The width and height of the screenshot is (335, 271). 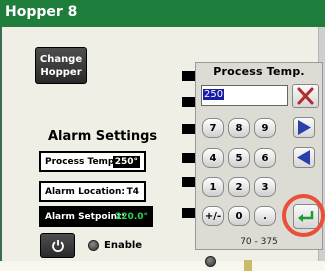 I want to click on keypad-title: Process Temp., so click(x=259, y=71).